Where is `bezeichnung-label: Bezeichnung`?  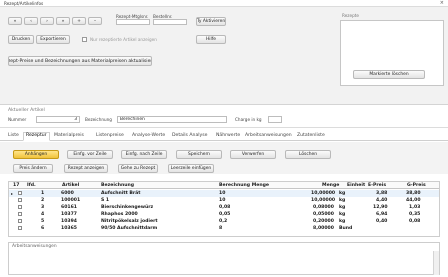 bezeichnung-label: Bezeichnung is located at coordinates (98, 119).